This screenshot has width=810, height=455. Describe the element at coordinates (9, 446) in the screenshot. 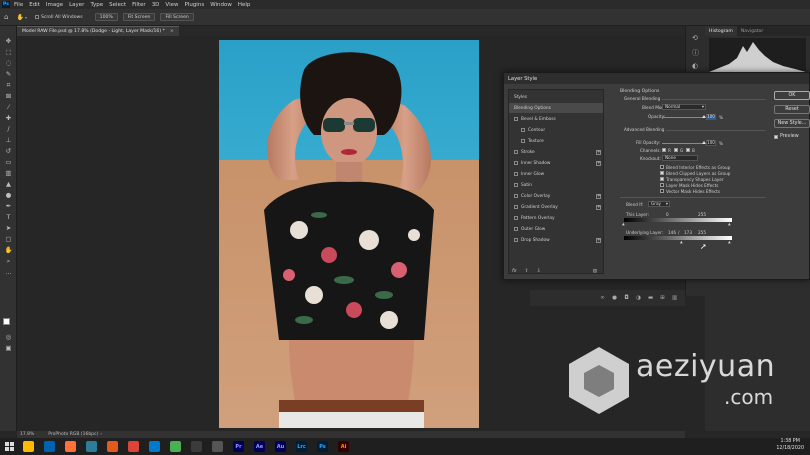

I see `start-button` at that location.